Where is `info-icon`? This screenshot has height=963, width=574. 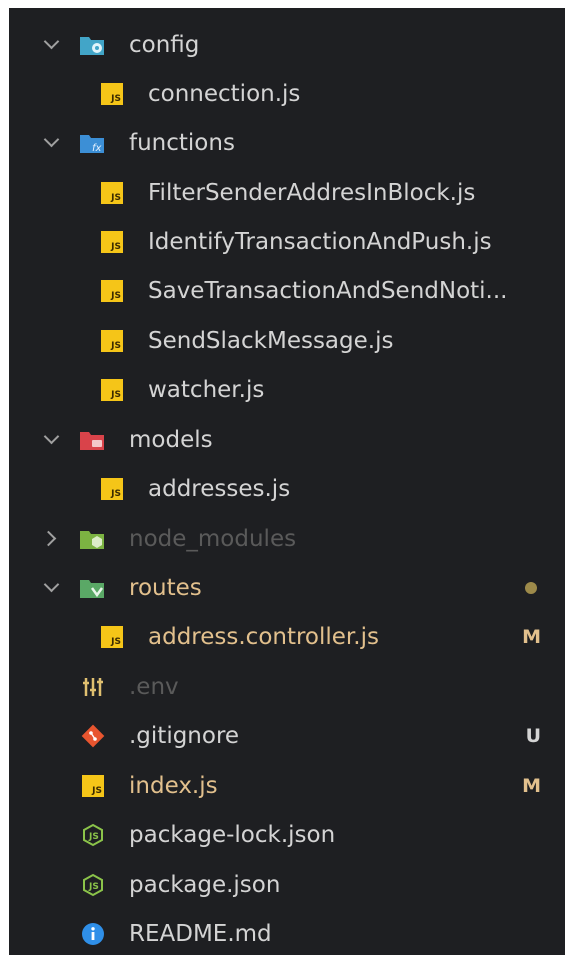
info-icon is located at coordinates (93, 934).